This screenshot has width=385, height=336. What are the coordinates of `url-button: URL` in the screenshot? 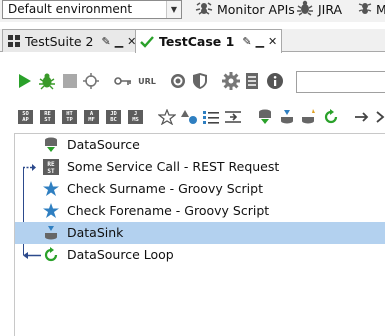 It's located at (147, 81).